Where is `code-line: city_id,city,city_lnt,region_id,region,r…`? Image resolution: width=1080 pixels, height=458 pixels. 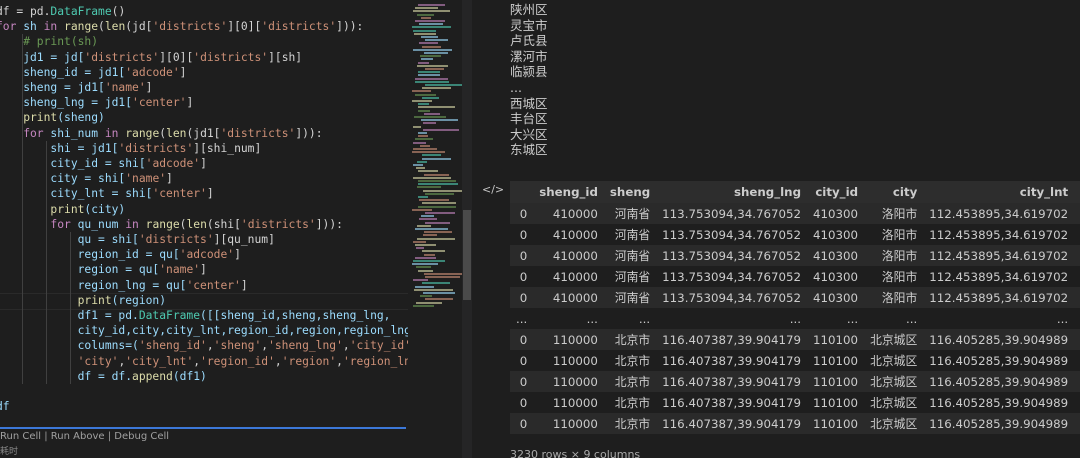
code-line: city_id,city,city_lnt,region_id,region,r… is located at coordinates (204, 330).